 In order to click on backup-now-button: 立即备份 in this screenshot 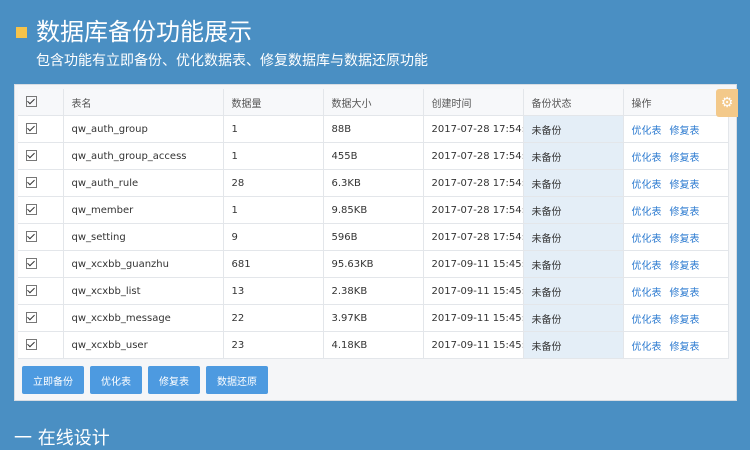, I will do `click(53, 380)`.